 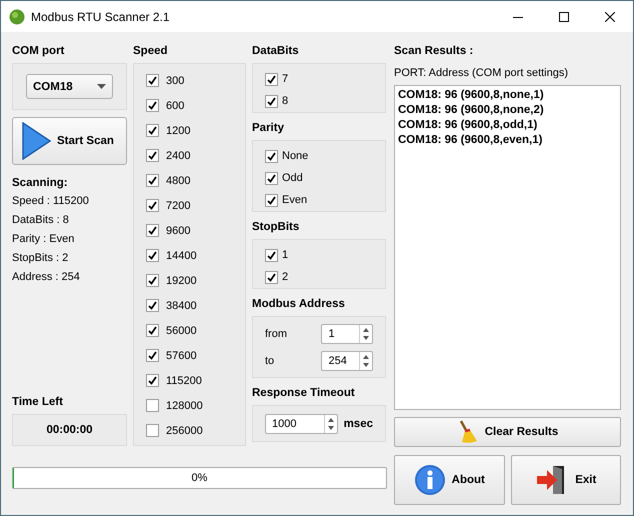 What do you see at coordinates (44, 239) in the screenshot?
I see `scanning-status-line: Parity : Even` at bounding box center [44, 239].